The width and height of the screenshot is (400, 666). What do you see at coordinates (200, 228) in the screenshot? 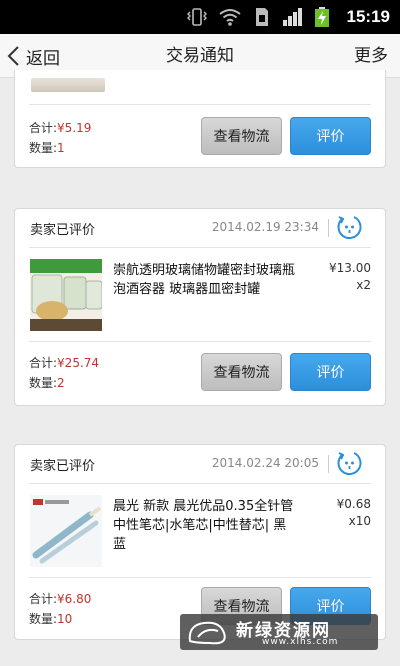
I see `order-header: 卖家已评价 2014.02.19 23:34` at bounding box center [200, 228].